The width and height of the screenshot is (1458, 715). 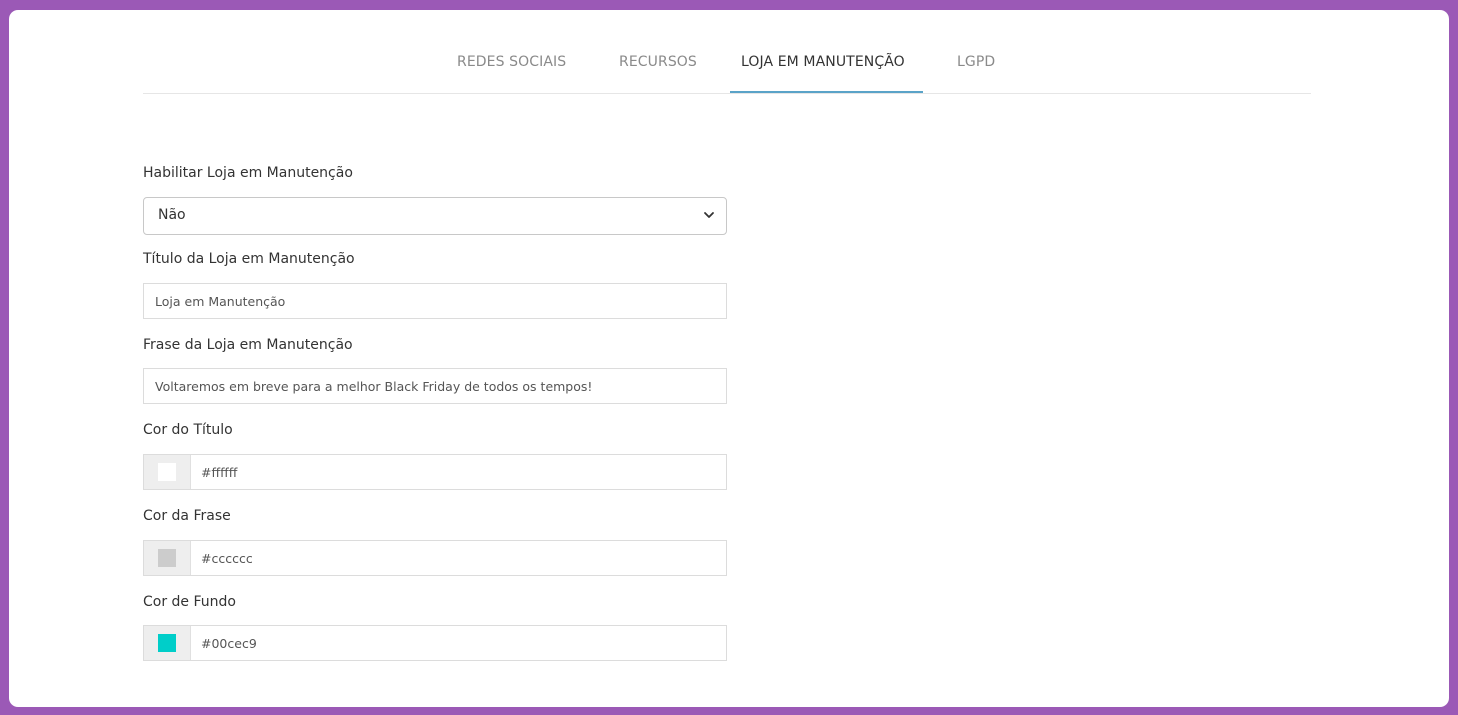 I want to click on title-color-label: Cor do Título, so click(x=188, y=430).